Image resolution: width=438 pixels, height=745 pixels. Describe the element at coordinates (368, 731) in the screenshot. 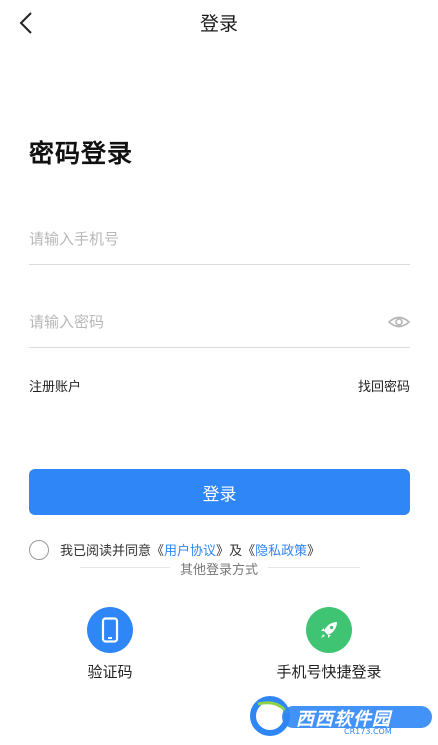

I see `watermark-sub: CR173.COM` at that location.